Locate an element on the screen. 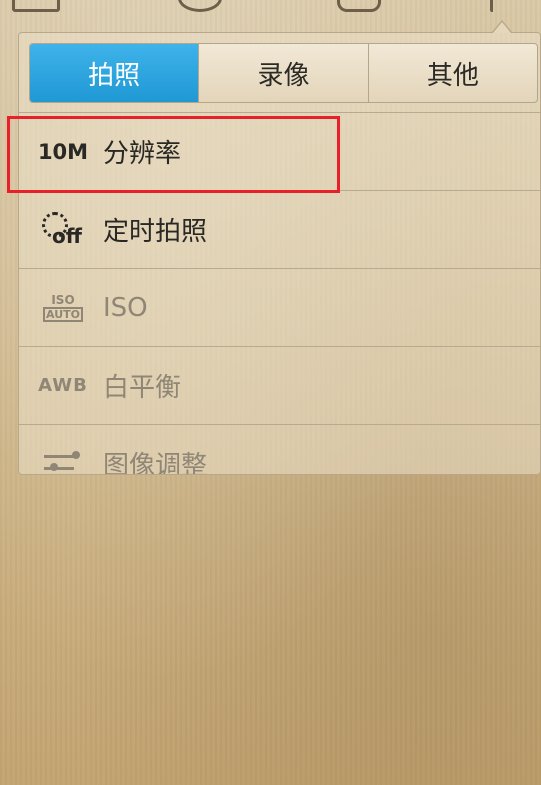 The width and height of the screenshot is (541, 785). image-adjust-icon is located at coordinates (63, 462).